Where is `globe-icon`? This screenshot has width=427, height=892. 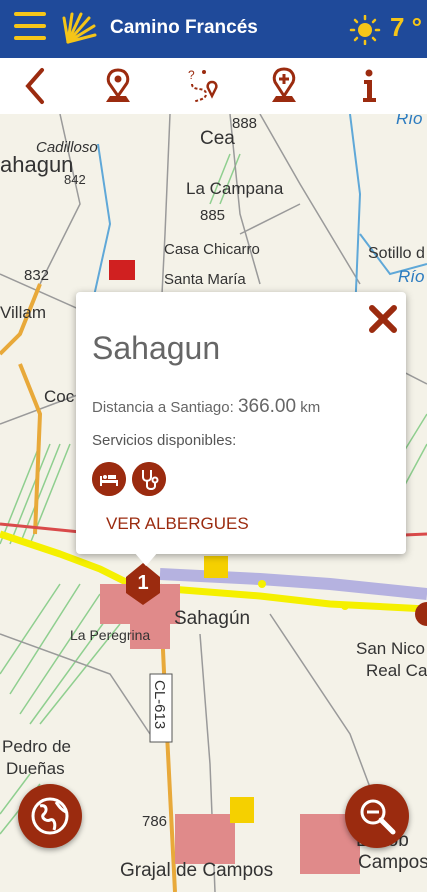 globe-icon is located at coordinates (50, 816).